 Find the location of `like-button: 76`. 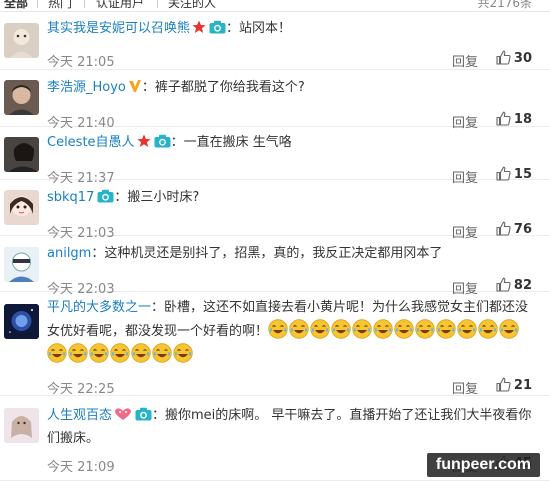

like-button: 76 is located at coordinates (514, 229).